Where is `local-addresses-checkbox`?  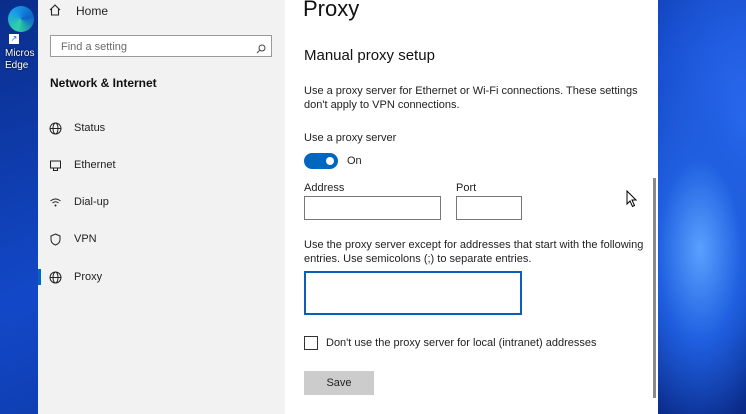 local-addresses-checkbox is located at coordinates (311, 343).